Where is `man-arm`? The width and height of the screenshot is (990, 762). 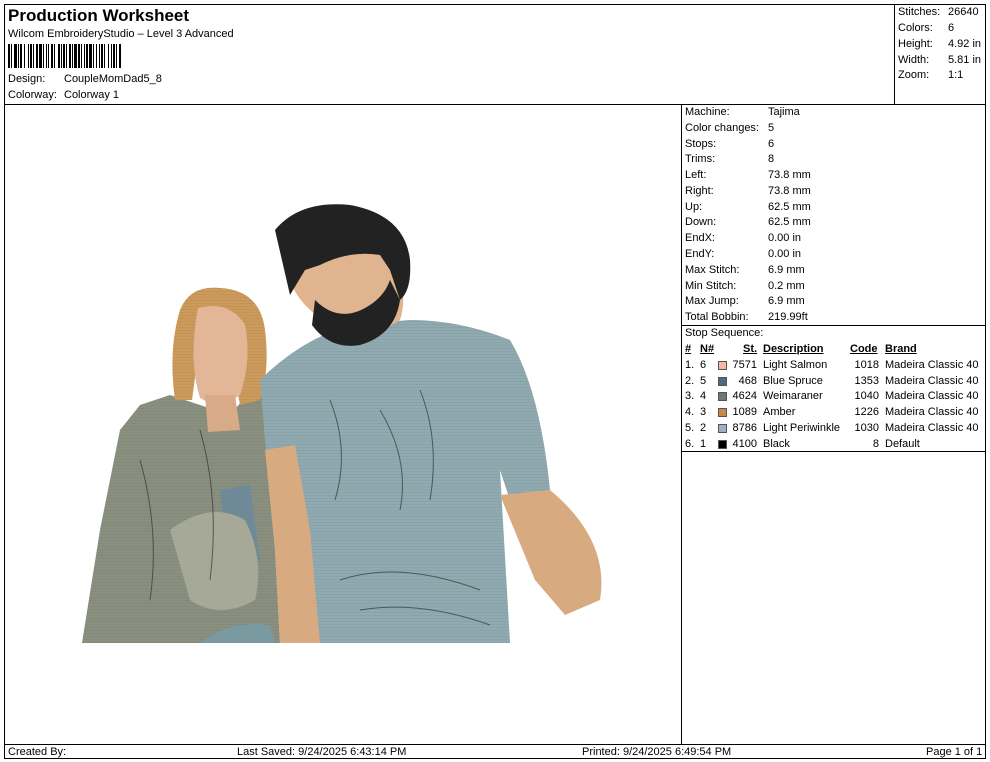
man-arm is located at coordinates (551, 552).